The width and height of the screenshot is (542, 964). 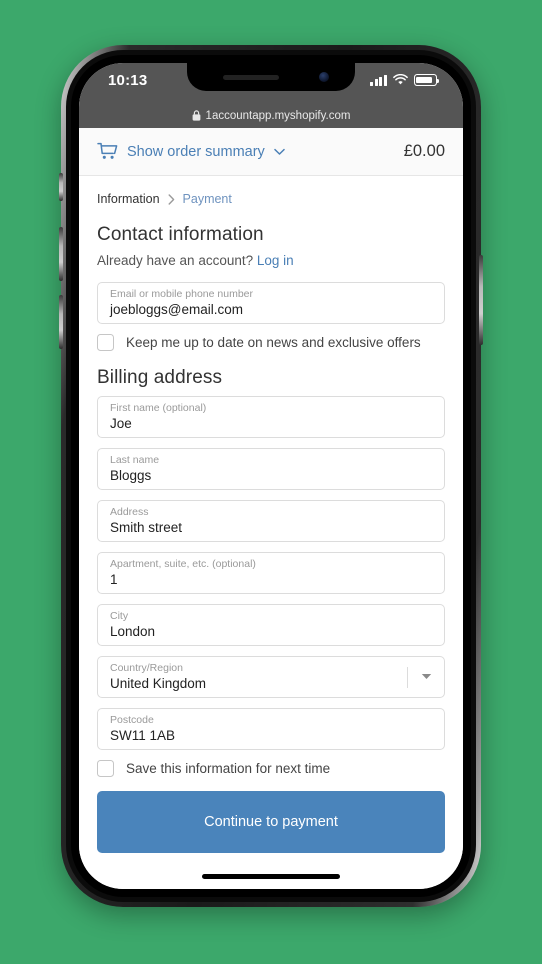 I want to click on address-value: Smith street, so click(x=146, y=527).